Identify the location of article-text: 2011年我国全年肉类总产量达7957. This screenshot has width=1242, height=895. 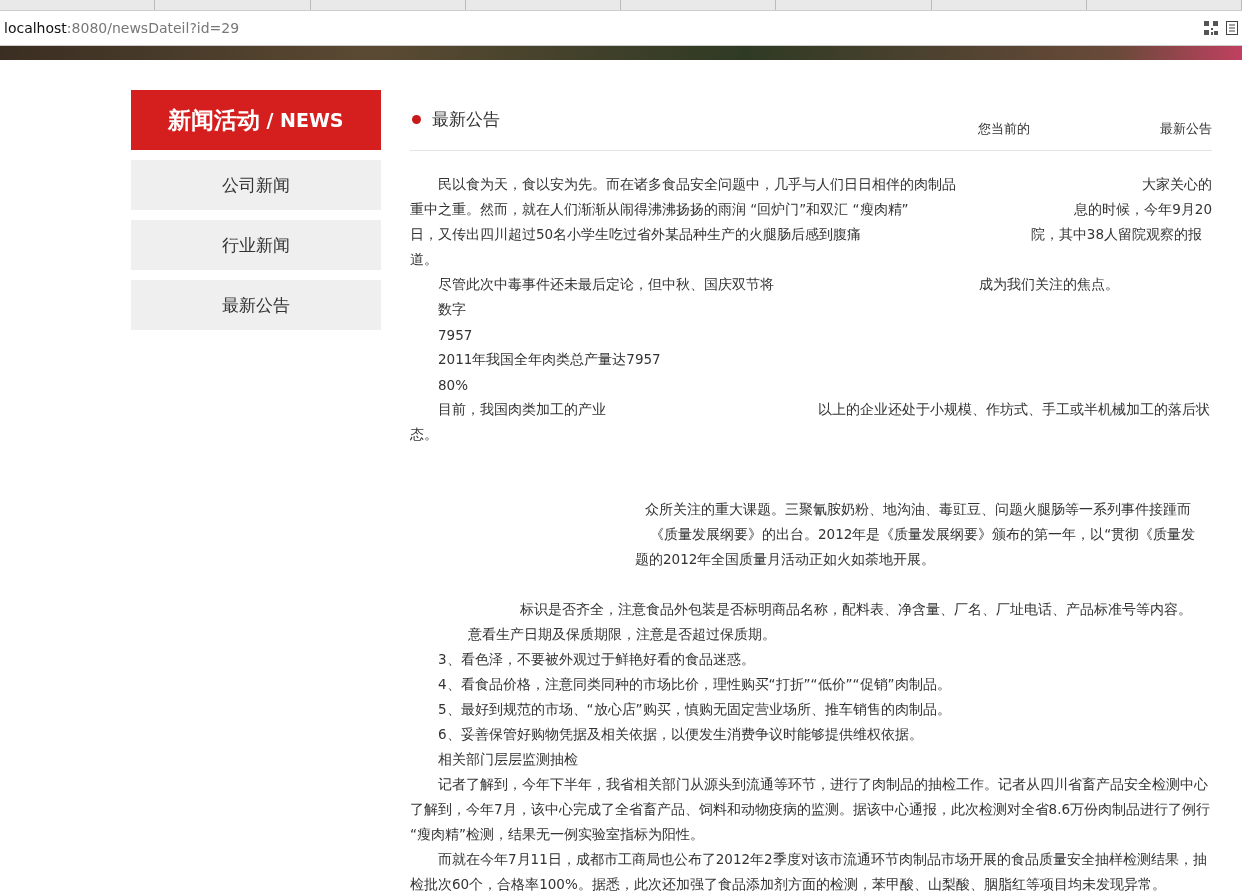
(549, 359).